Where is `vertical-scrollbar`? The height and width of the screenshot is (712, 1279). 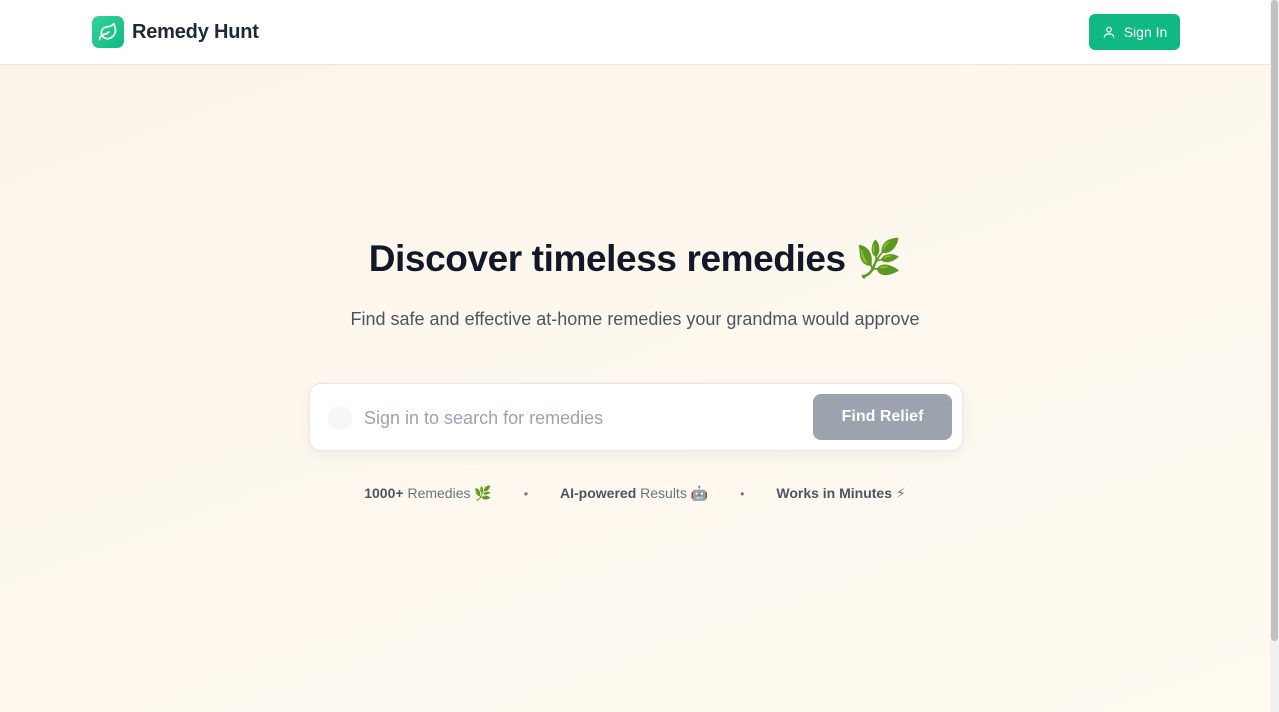 vertical-scrollbar is located at coordinates (1274, 356).